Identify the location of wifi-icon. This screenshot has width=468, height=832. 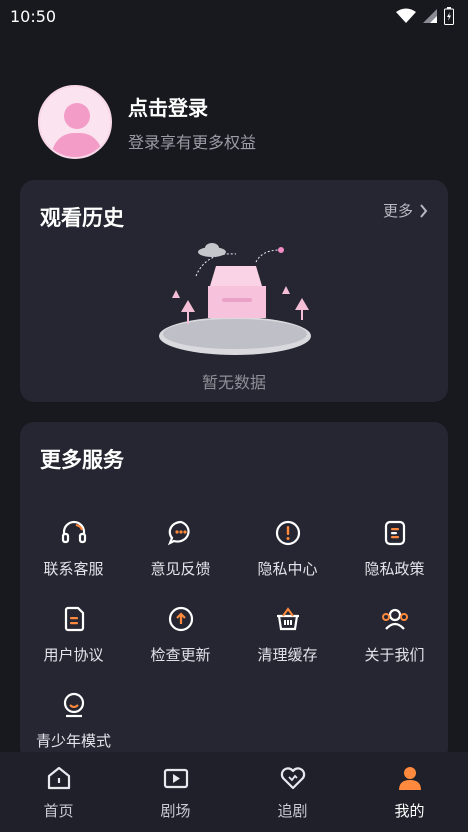
(406, 15).